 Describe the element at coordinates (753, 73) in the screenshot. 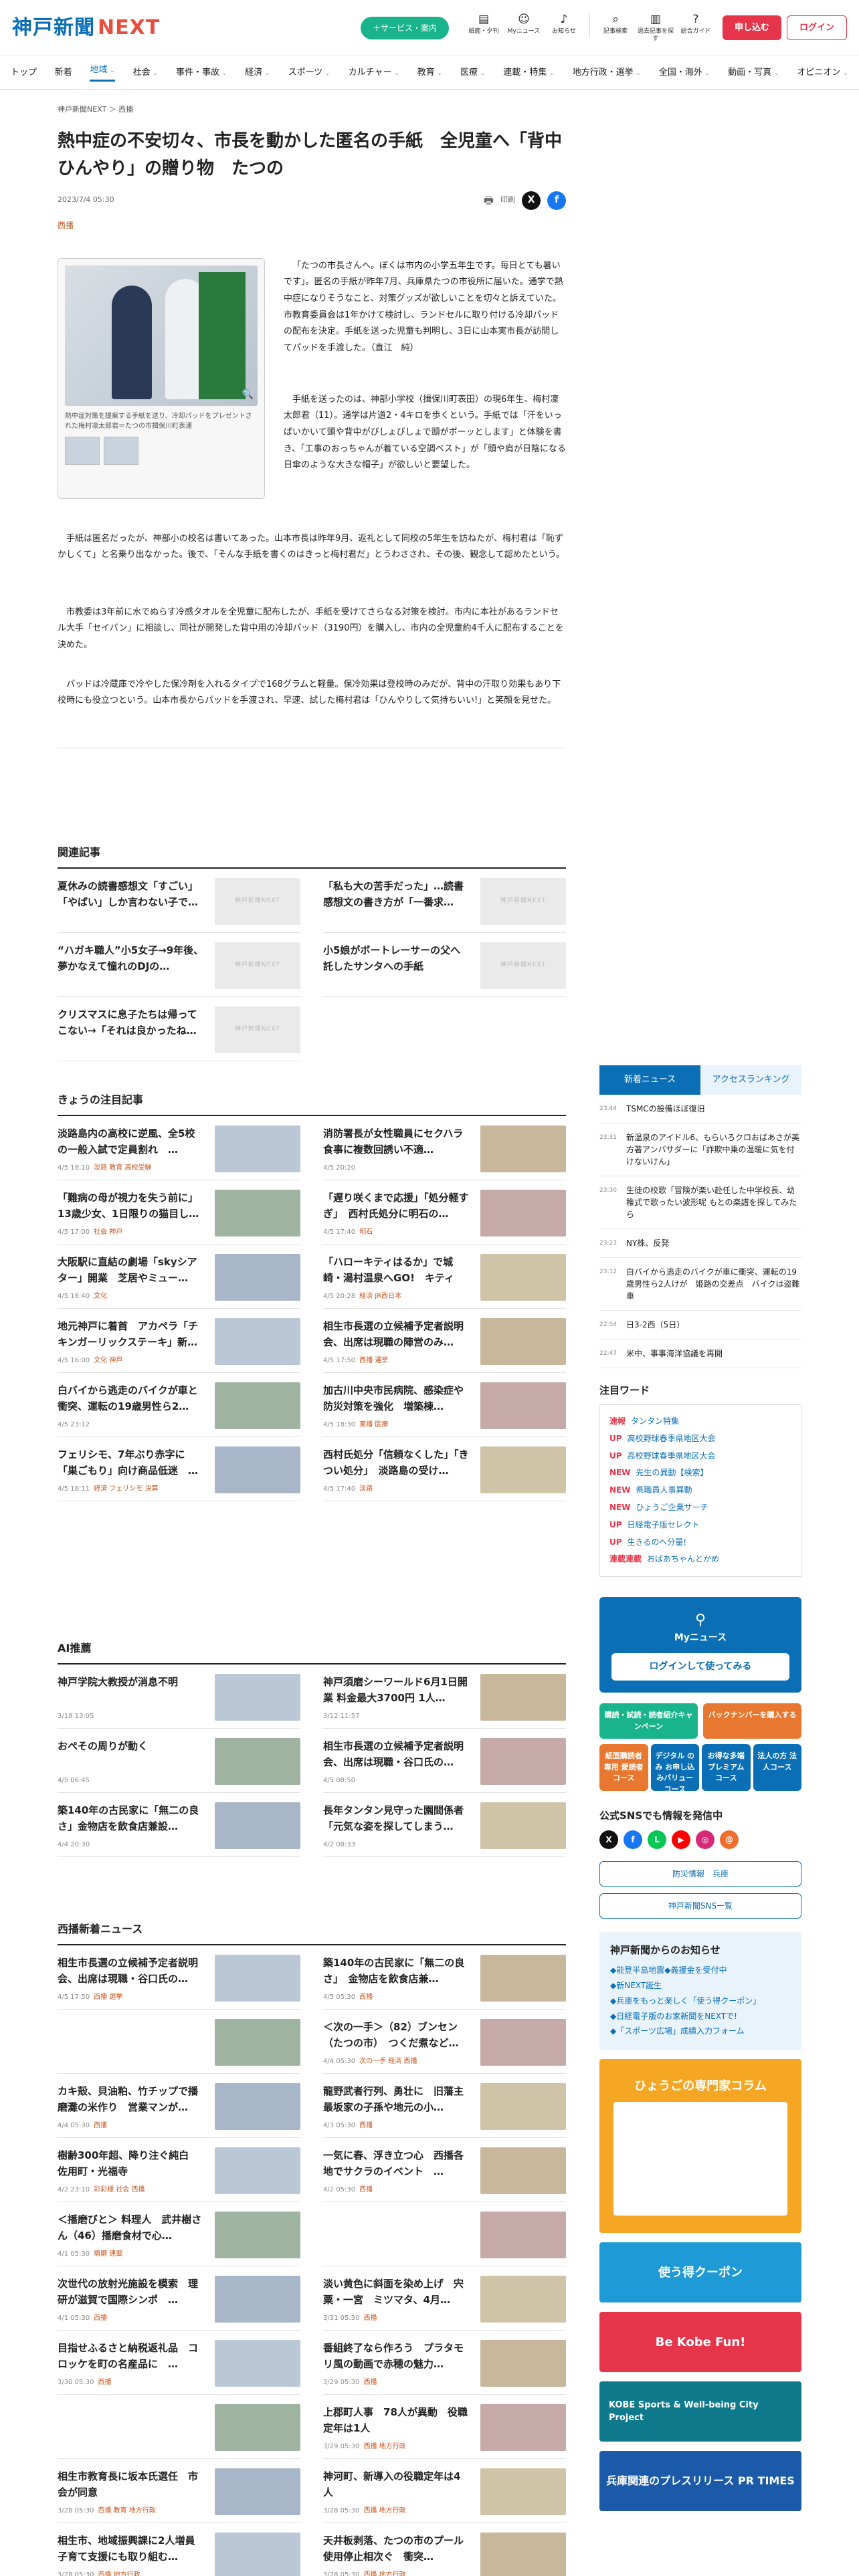

I see `nav-item: 動画・写真` at that location.